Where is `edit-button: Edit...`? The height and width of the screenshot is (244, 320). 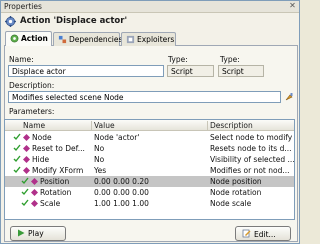
edit-button: Edit... is located at coordinates (263, 233).